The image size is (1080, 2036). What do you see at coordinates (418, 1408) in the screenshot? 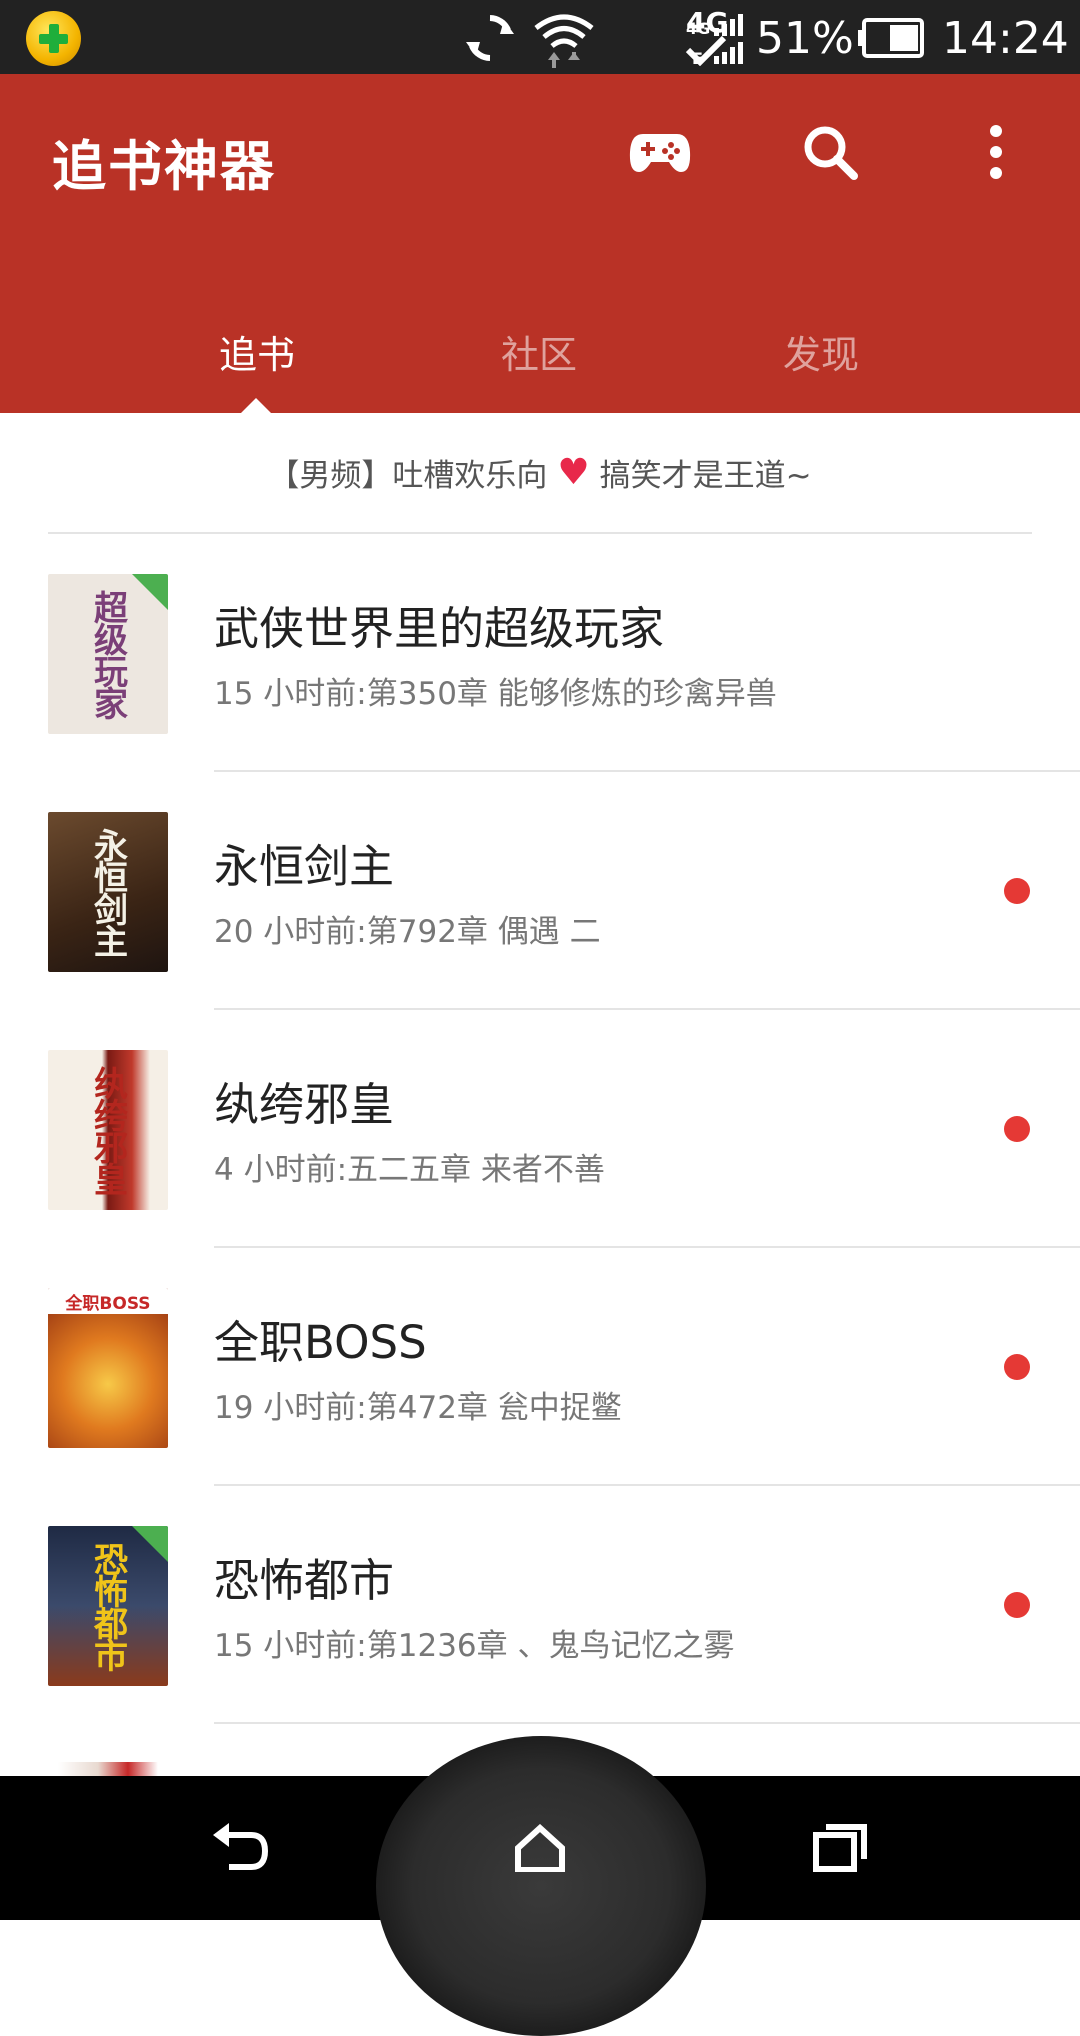
I see `book-update: 19 小时前:第472章 瓮中捉鳖` at bounding box center [418, 1408].